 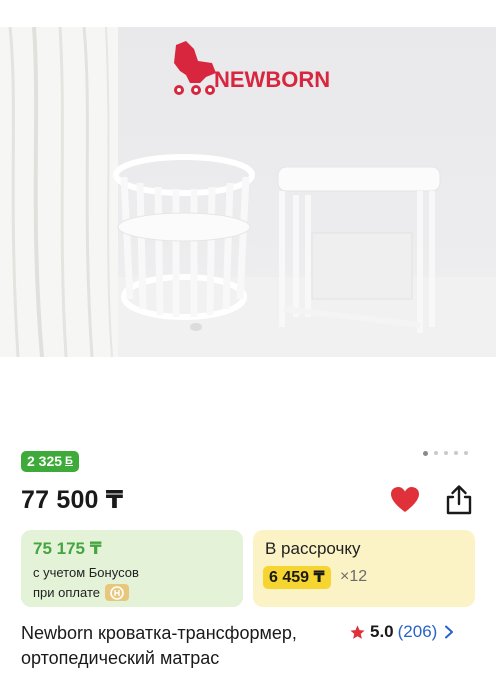 I want to click on installment-monthly: 6 459 ₸, so click(x=297, y=577).